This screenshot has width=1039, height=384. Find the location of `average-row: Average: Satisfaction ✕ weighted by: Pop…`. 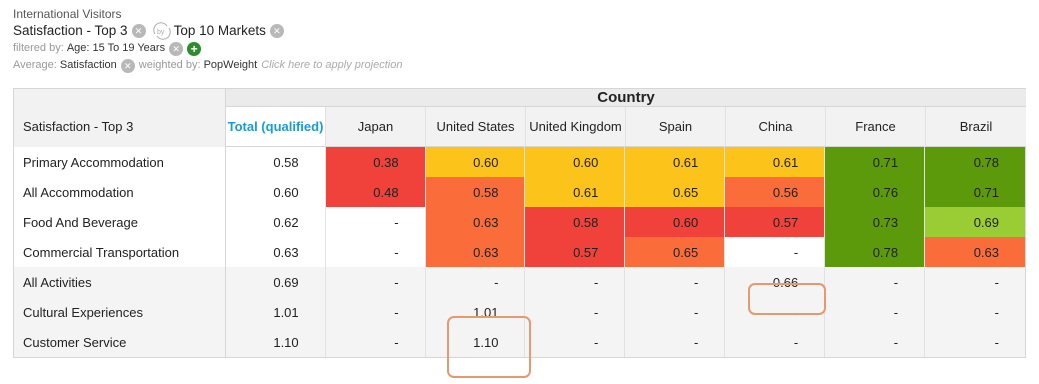

average-row: Average: Satisfaction ✕ weighted by: Pop… is located at coordinates (207, 65).